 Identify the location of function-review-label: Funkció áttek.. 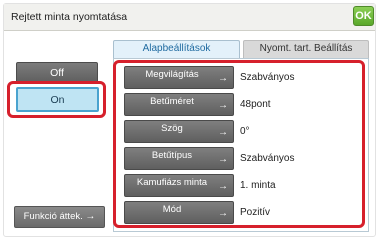
(53, 216).